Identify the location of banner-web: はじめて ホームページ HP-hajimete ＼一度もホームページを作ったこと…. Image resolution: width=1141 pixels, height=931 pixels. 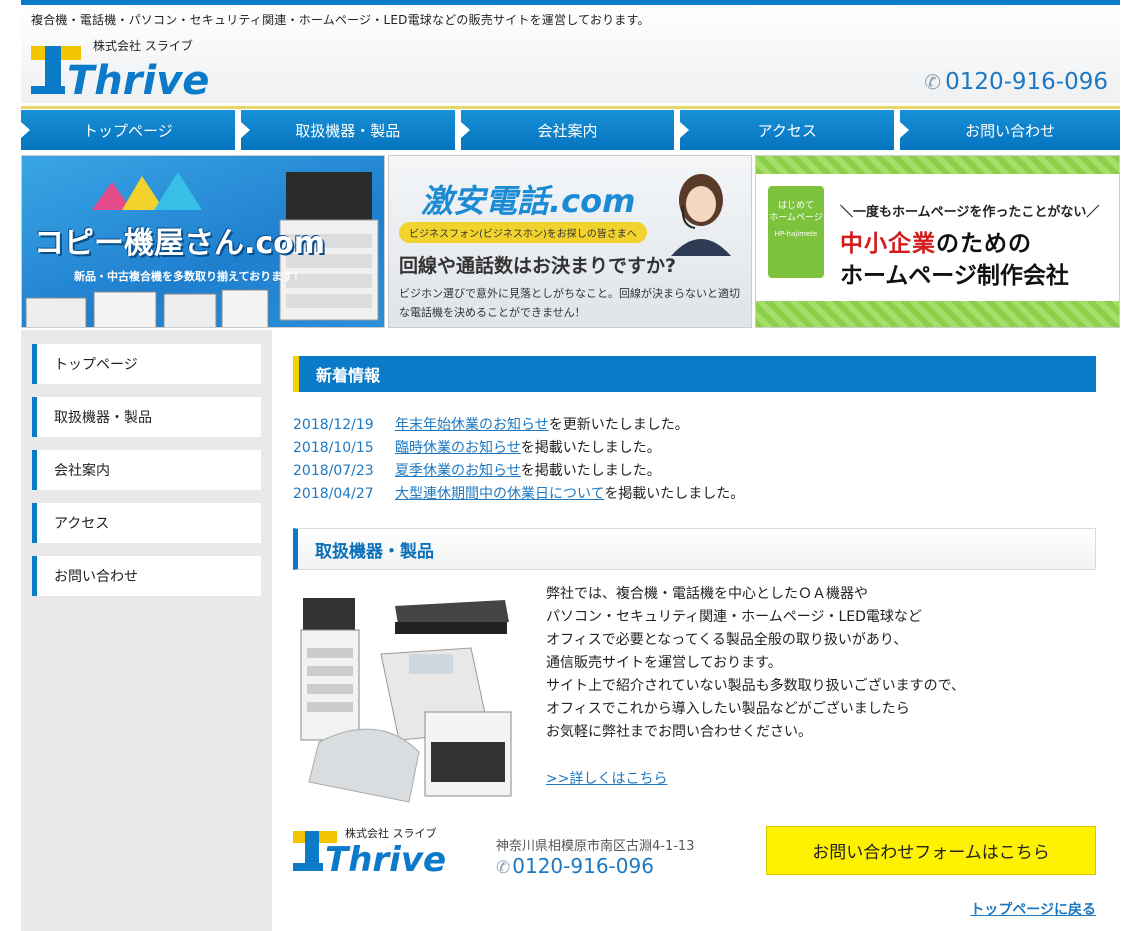
(937, 241).